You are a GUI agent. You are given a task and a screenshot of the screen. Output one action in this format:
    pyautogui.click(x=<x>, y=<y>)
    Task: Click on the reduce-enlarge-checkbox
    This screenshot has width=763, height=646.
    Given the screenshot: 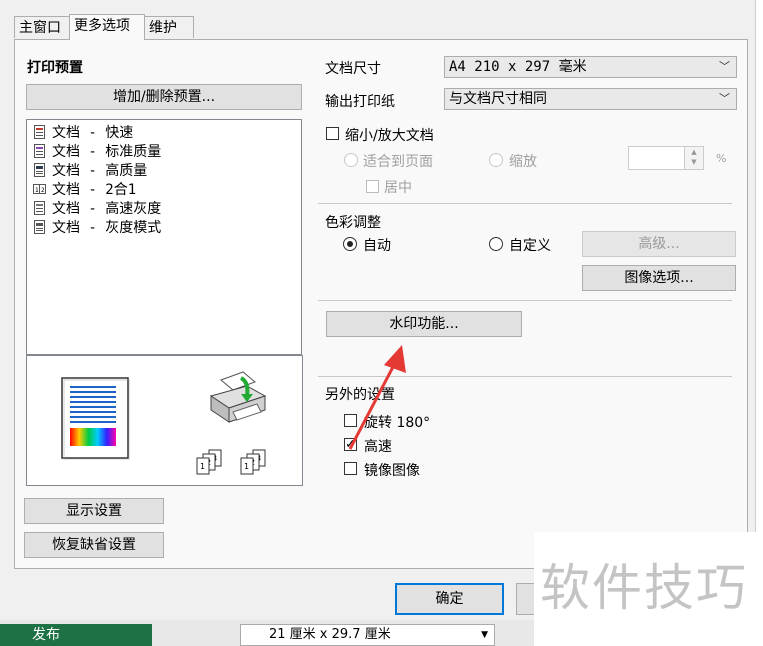 What is the action you would take?
    pyautogui.click(x=332, y=133)
    